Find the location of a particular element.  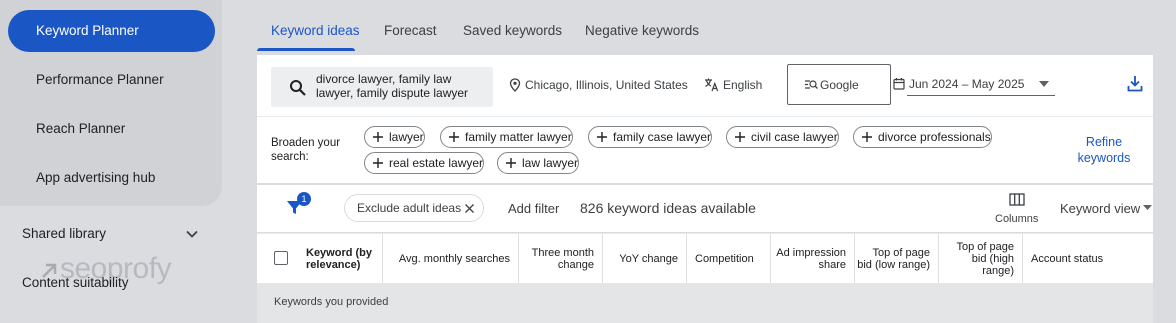

broaden-chip-law-lawyer: law lawyer is located at coordinates (538, 163).